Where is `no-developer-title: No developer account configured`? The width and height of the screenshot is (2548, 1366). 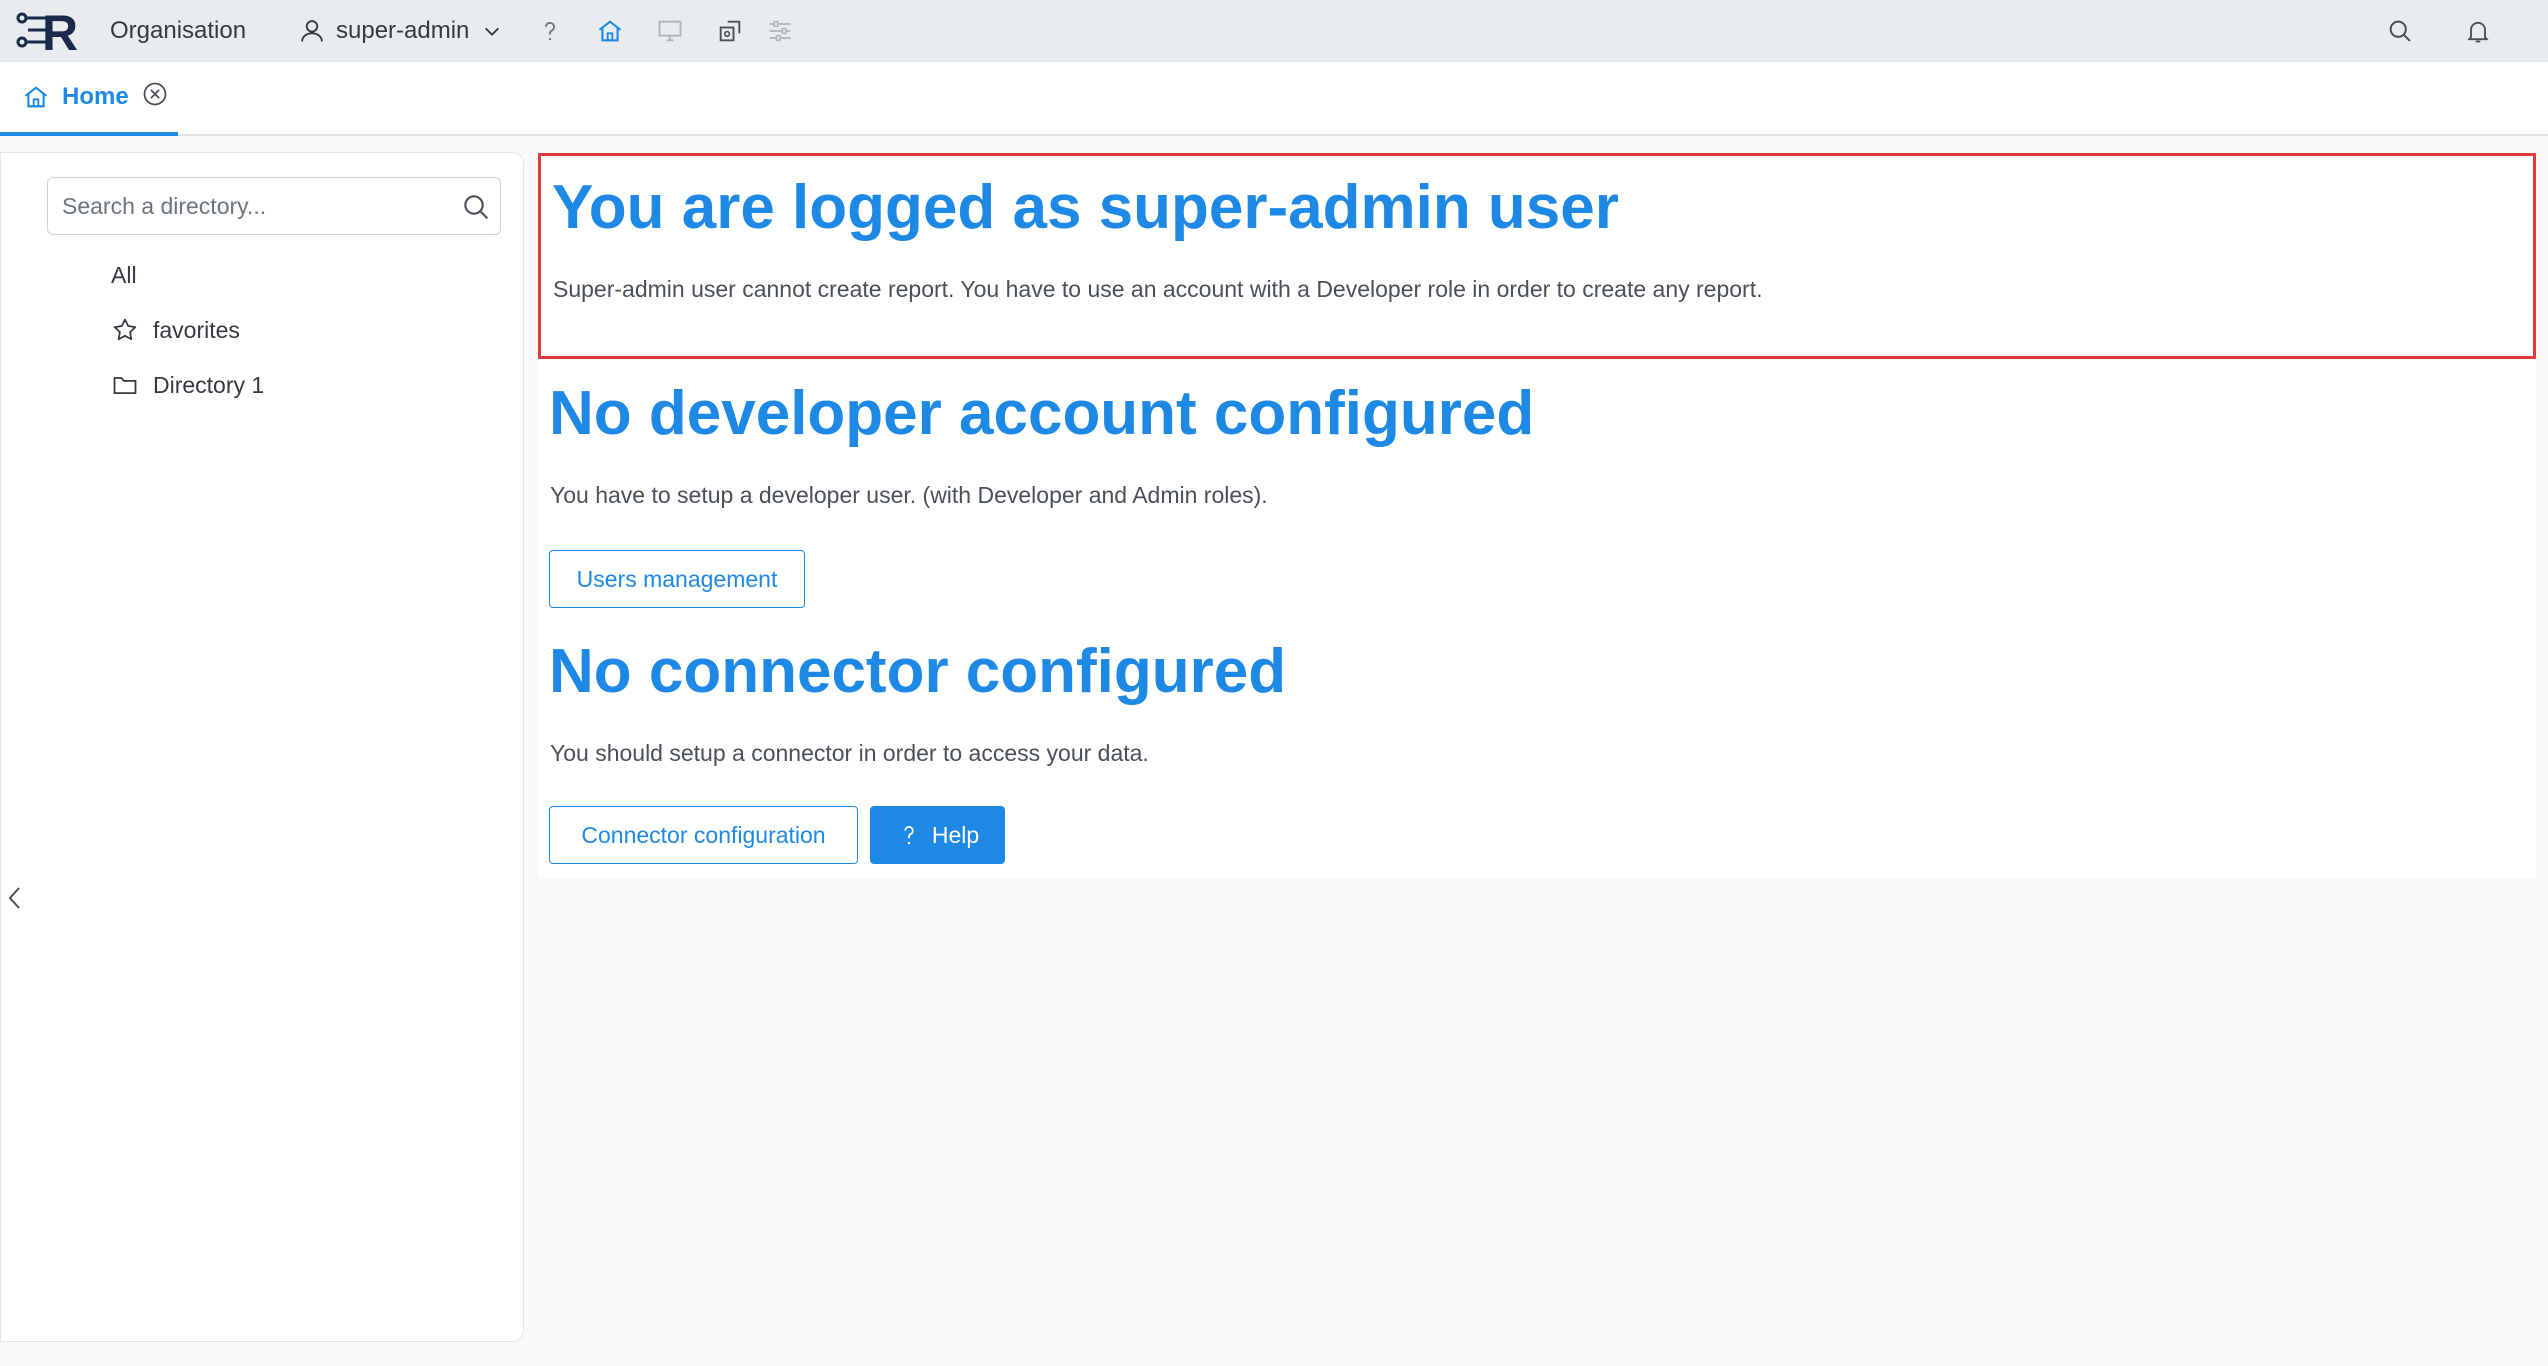 no-developer-title: No developer account configured is located at coordinates (1042, 413).